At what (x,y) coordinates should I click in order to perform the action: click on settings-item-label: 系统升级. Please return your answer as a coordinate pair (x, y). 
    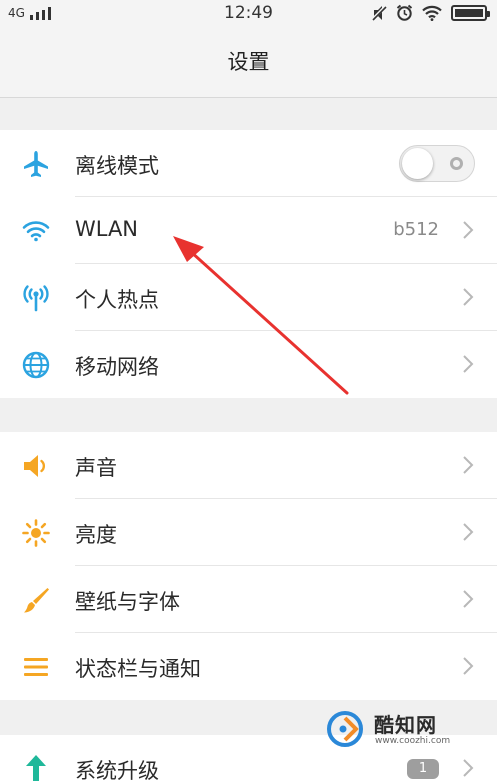
    Looking at the image, I should click on (117, 770).